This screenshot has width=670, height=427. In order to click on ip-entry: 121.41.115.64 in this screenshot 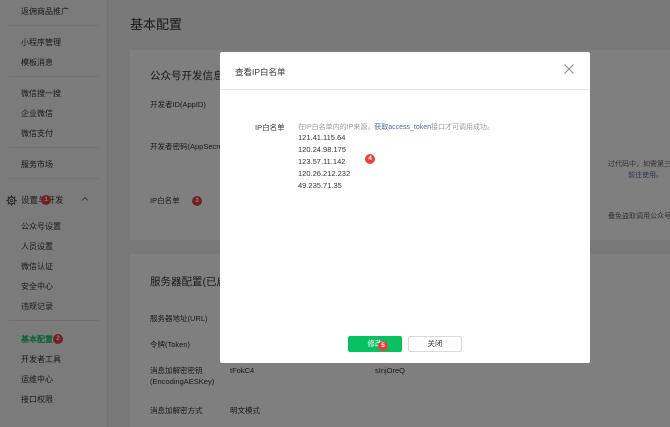, I will do `click(322, 137)`.